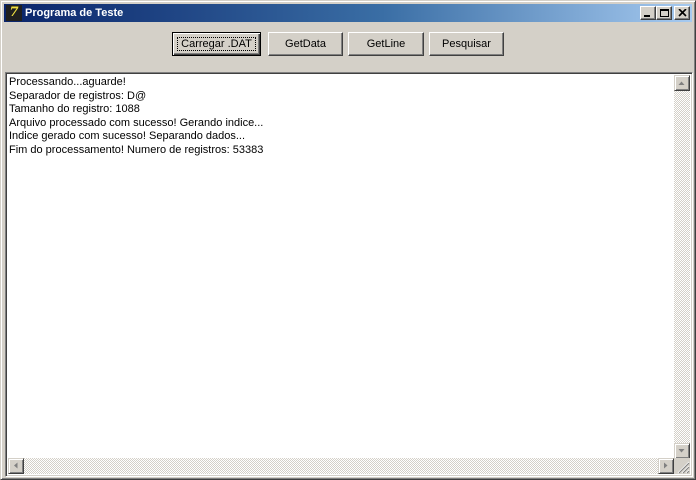 The height and width of the screenshot is (480, 696). I want to click on search-button: Pesquisar, so click(466, 44).